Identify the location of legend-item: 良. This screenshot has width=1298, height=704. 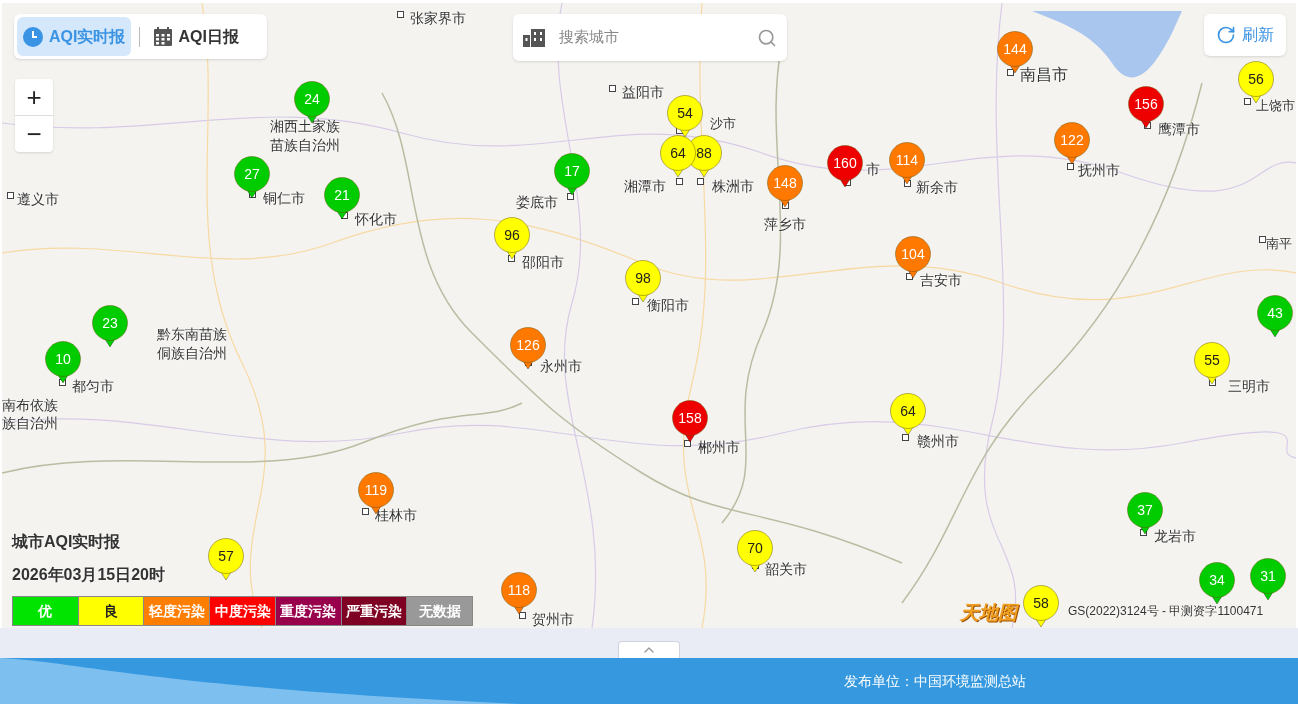
(110, 611).